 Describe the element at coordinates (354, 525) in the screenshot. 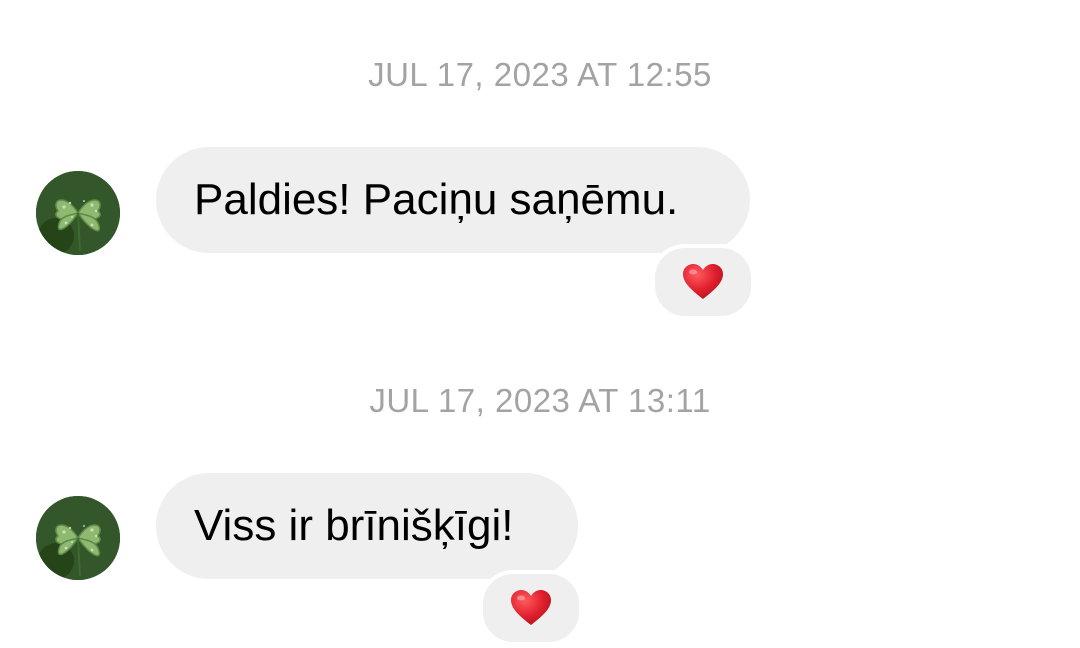

I see `message-text: Viss ir brīnišķīgi!` at that location.